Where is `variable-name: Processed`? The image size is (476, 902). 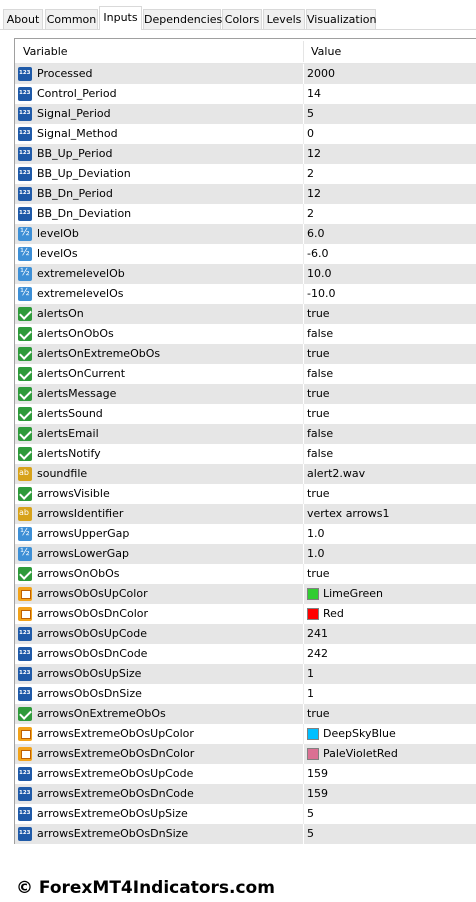 variable-name: Processed is located at coordinates (65, 73).